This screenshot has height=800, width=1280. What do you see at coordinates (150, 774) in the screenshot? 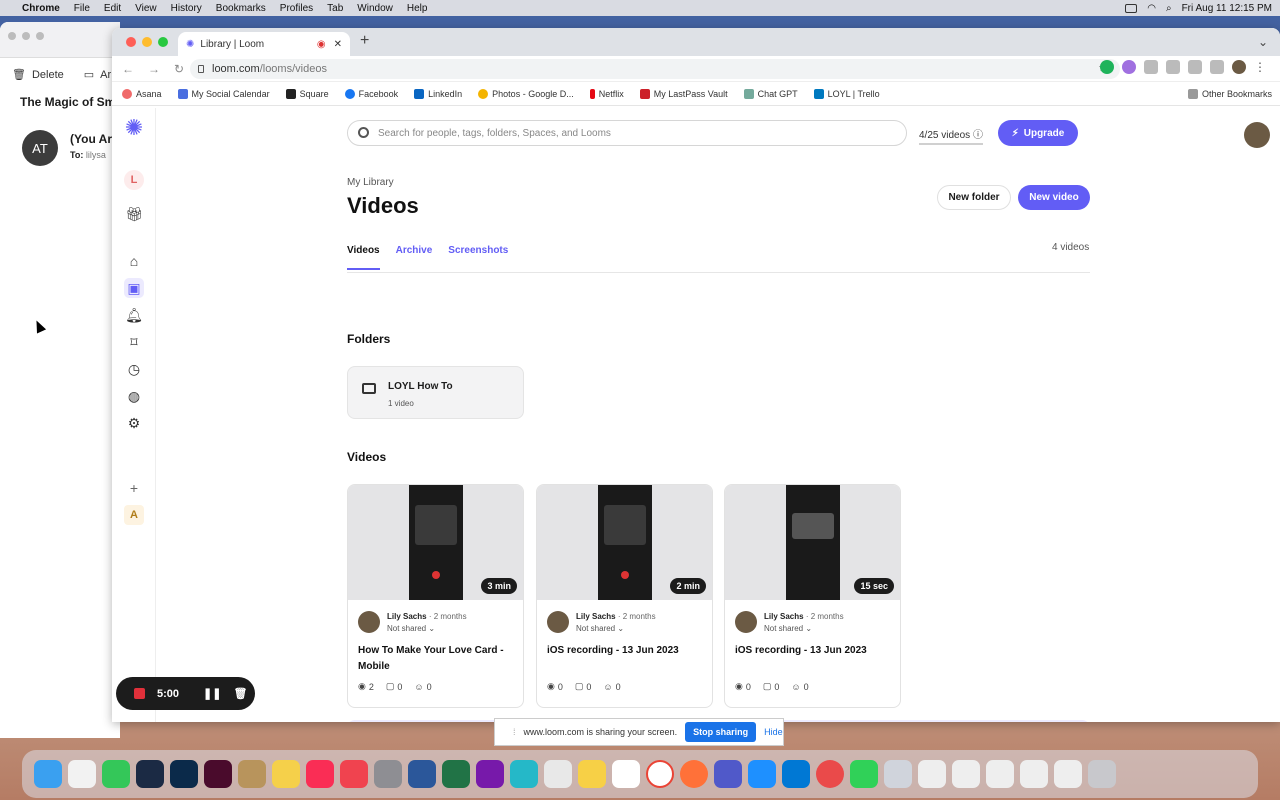
I see `lightroom-classic-icon` at bounding box center [150, 774].